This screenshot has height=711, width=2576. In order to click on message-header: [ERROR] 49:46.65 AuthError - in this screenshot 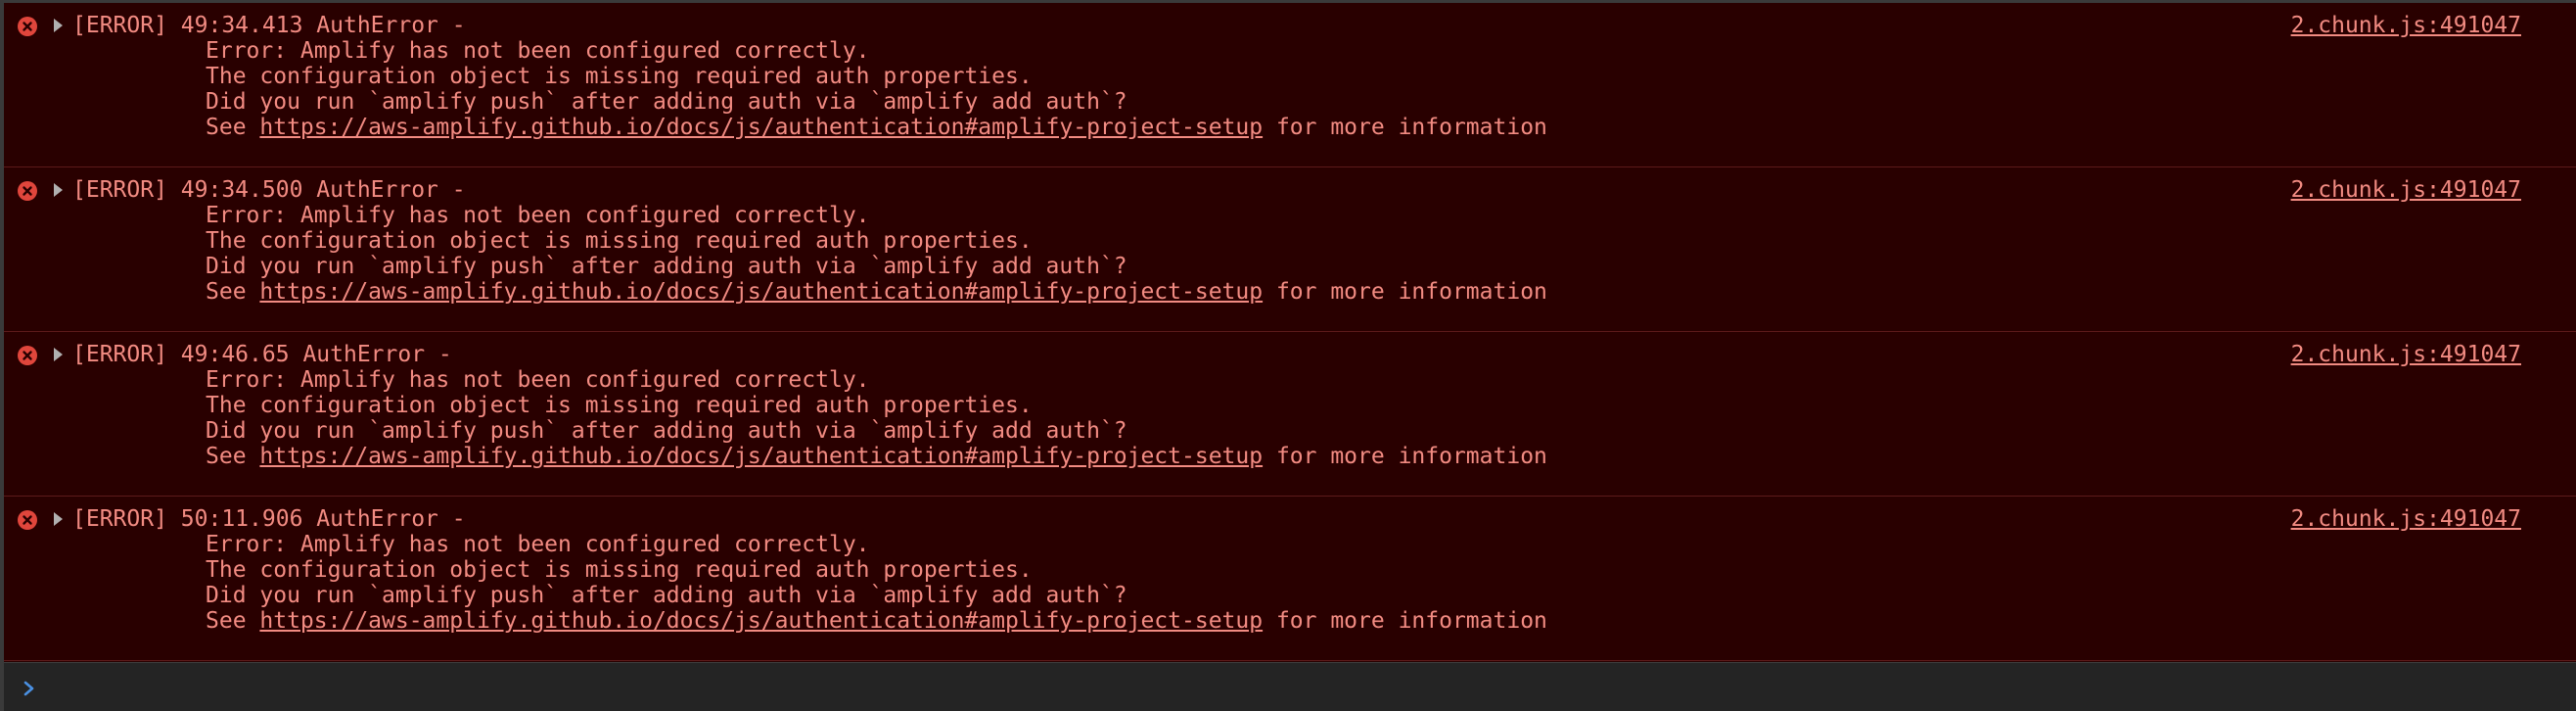, I will do `click(262, 354)`.